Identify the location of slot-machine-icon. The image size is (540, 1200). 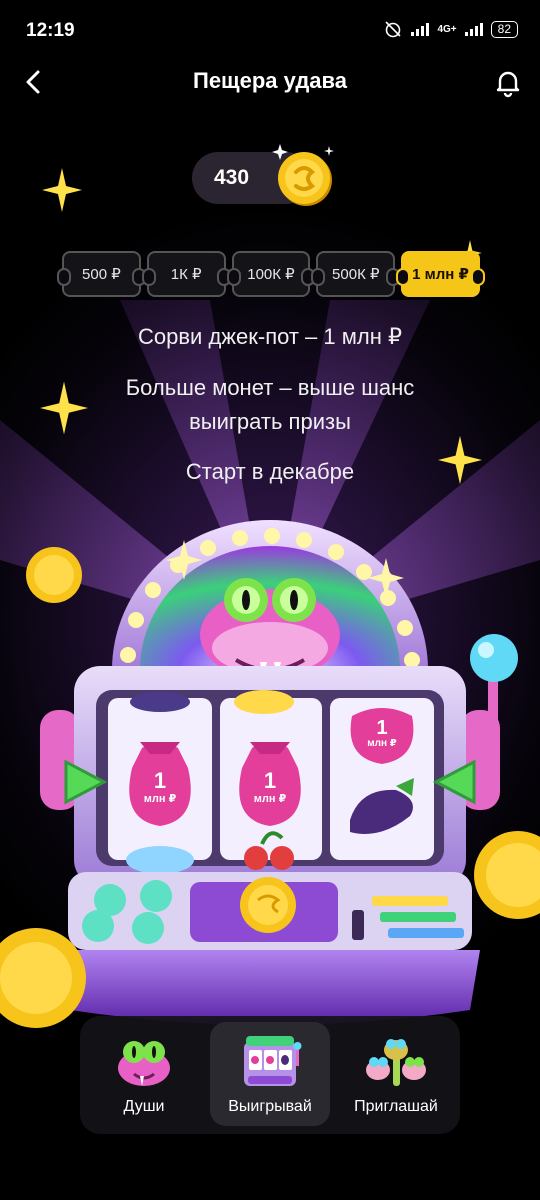
(273, 1061).